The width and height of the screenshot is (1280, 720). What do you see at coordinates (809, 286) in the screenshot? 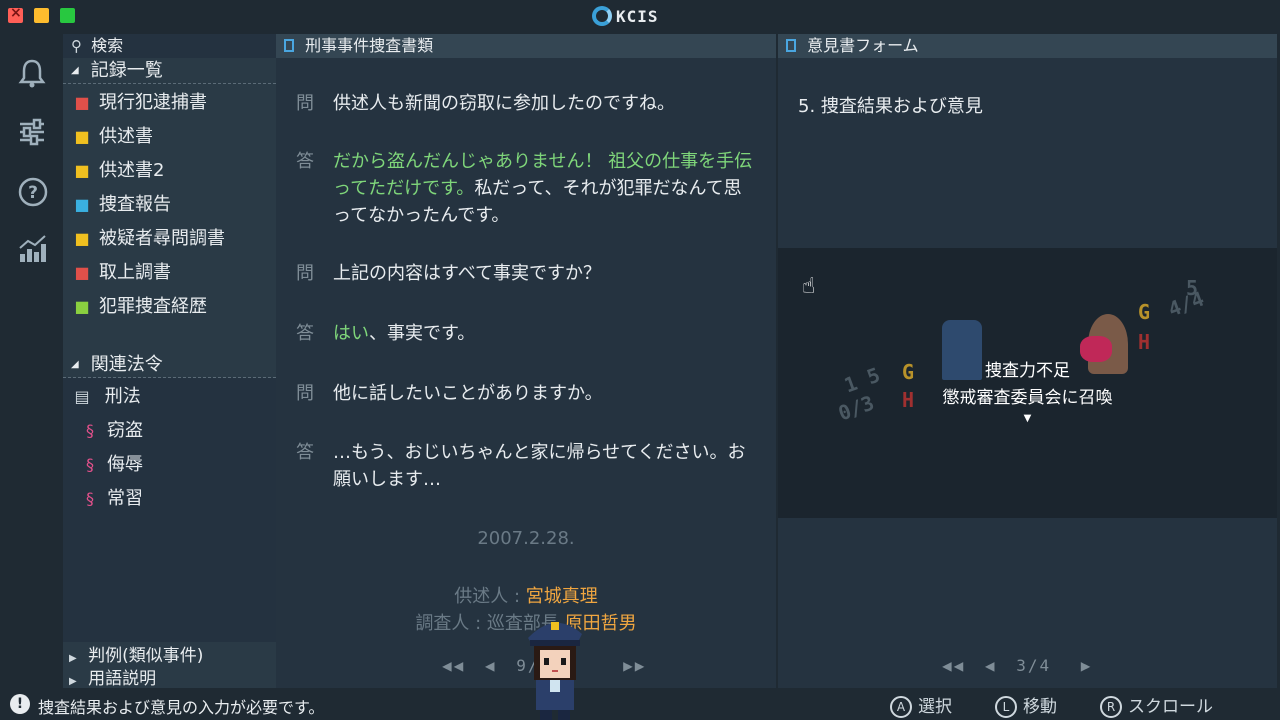
I see `hand-cursor-icon: ☝` at bounding box center [809, 286].